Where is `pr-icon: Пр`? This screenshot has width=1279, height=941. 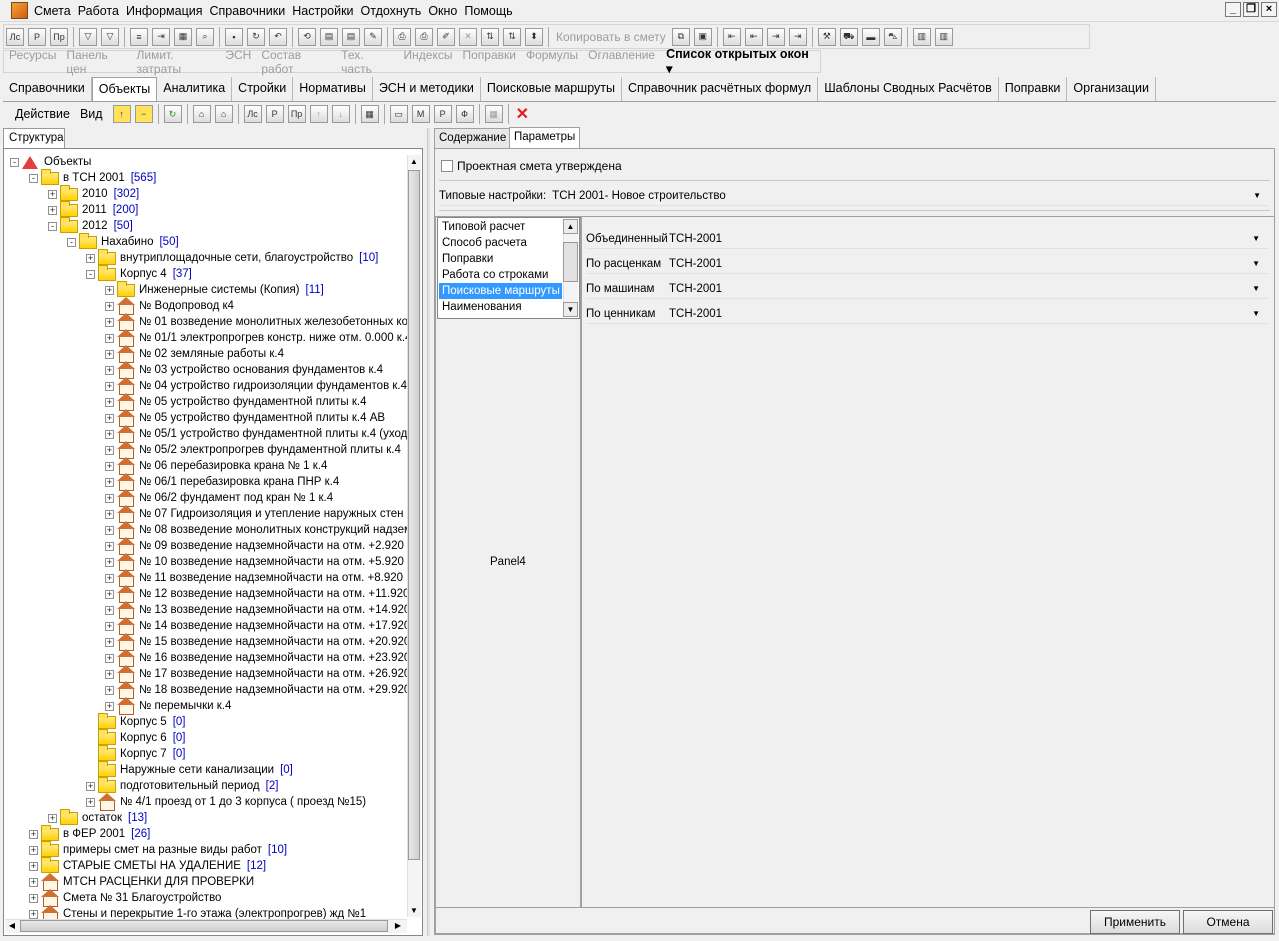
pr-icon: Пр is located at coordinates (296, 114).